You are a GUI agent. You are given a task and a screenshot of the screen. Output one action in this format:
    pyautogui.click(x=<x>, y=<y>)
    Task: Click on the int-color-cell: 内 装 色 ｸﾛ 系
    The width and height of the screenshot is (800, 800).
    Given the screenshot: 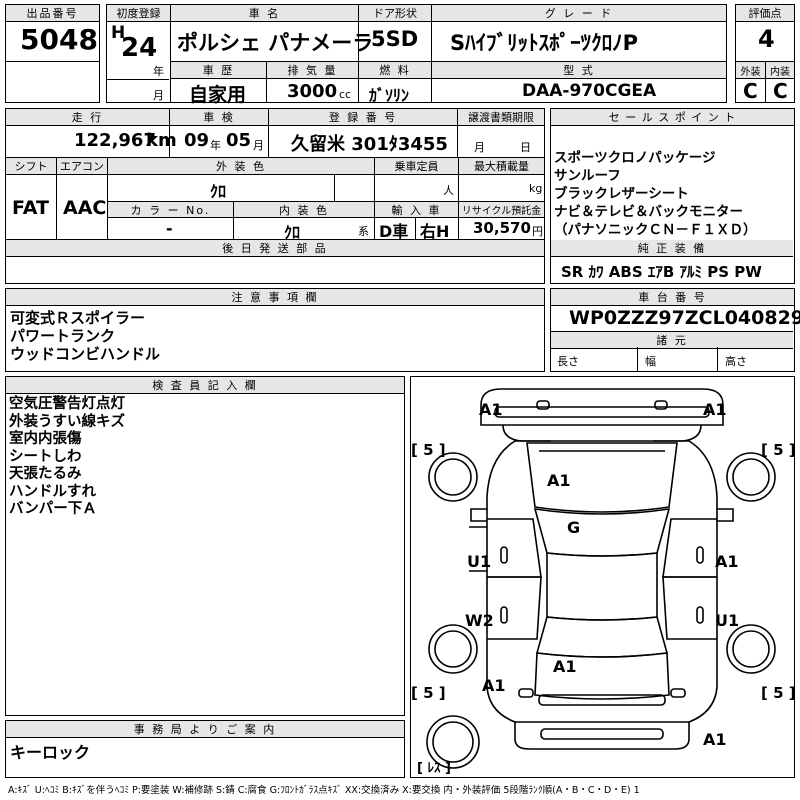 What is the action you would take?
    pyautogui.click(x=304, y=221)
    